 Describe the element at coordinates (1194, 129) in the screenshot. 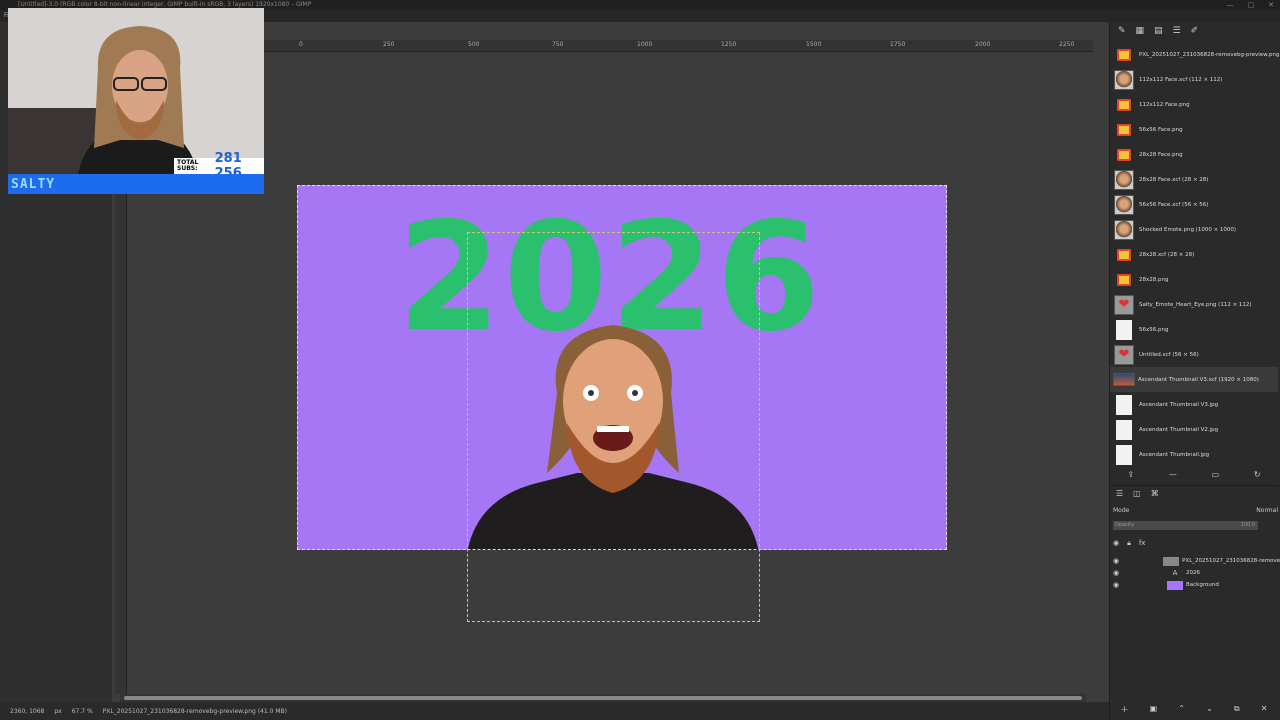

I see `image-list-item: 56x56 Face.png` at that location.